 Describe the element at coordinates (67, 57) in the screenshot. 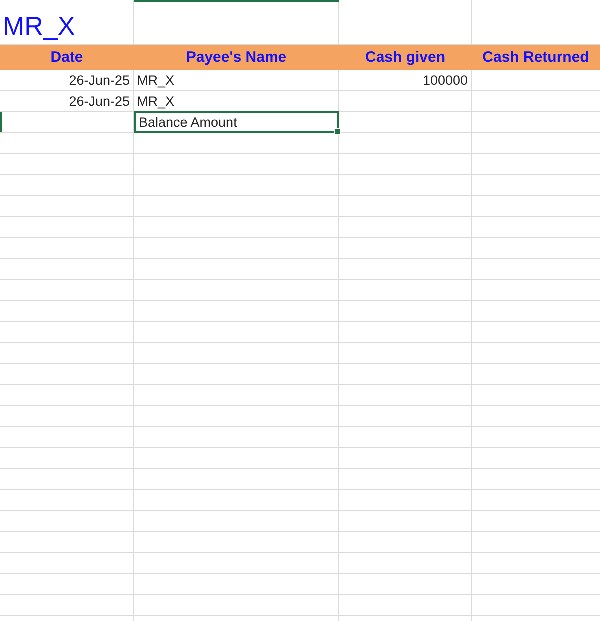

I see `column-header: Date` at that location.